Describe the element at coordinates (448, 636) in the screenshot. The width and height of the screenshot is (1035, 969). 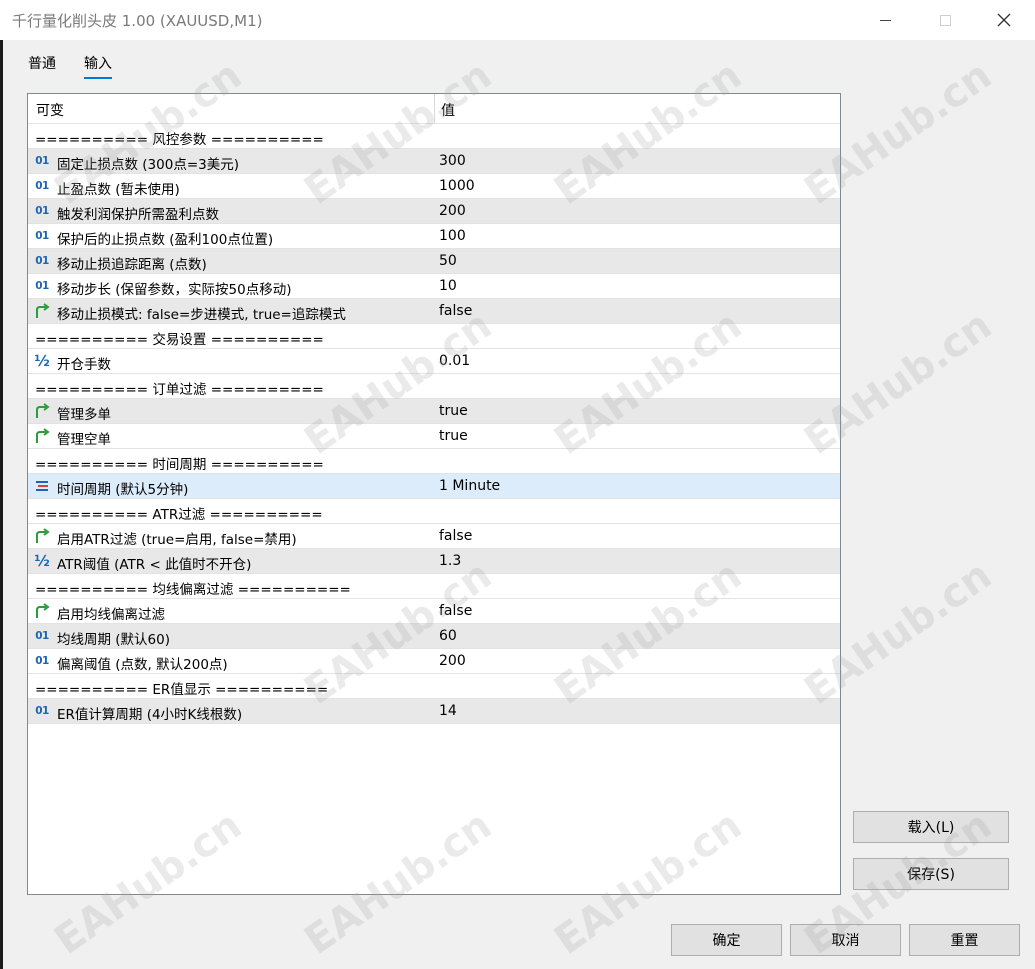
I see `parameter-value: 60` at that location.